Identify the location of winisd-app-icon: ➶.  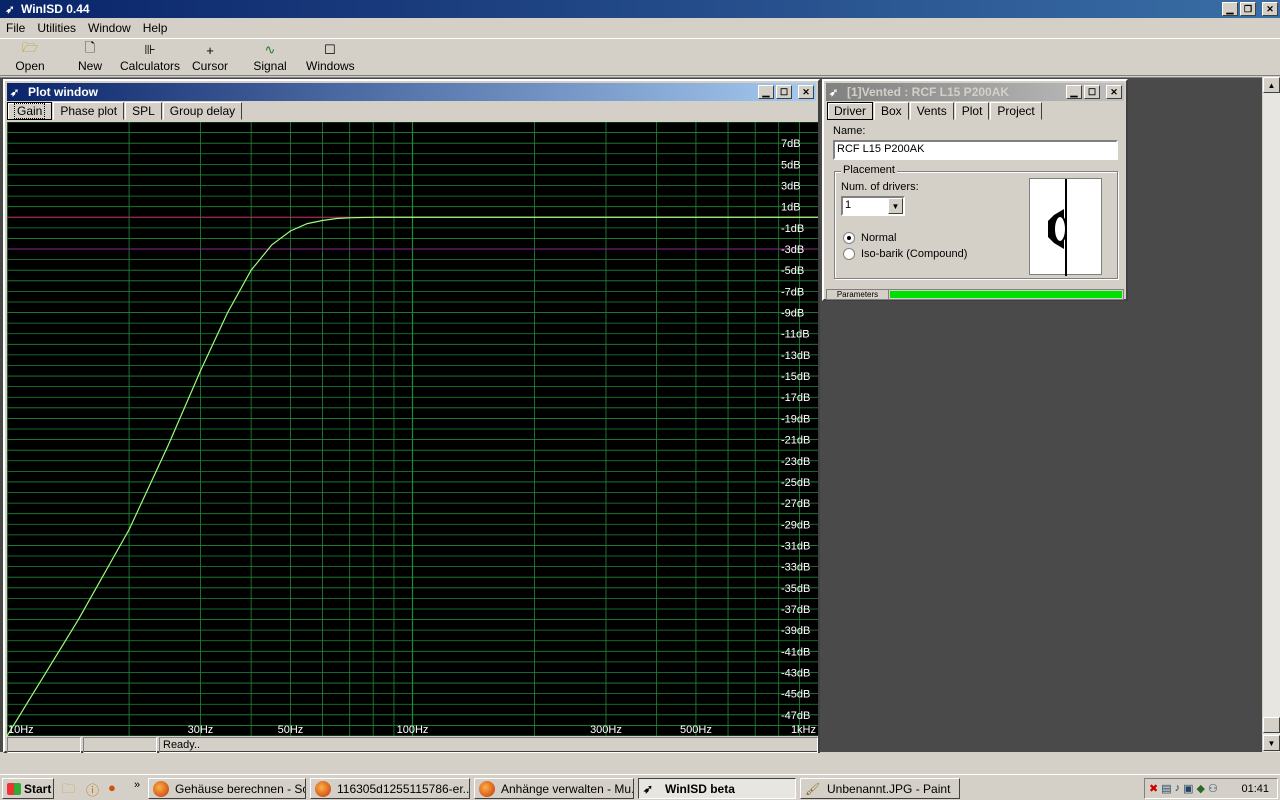
(10, 9).